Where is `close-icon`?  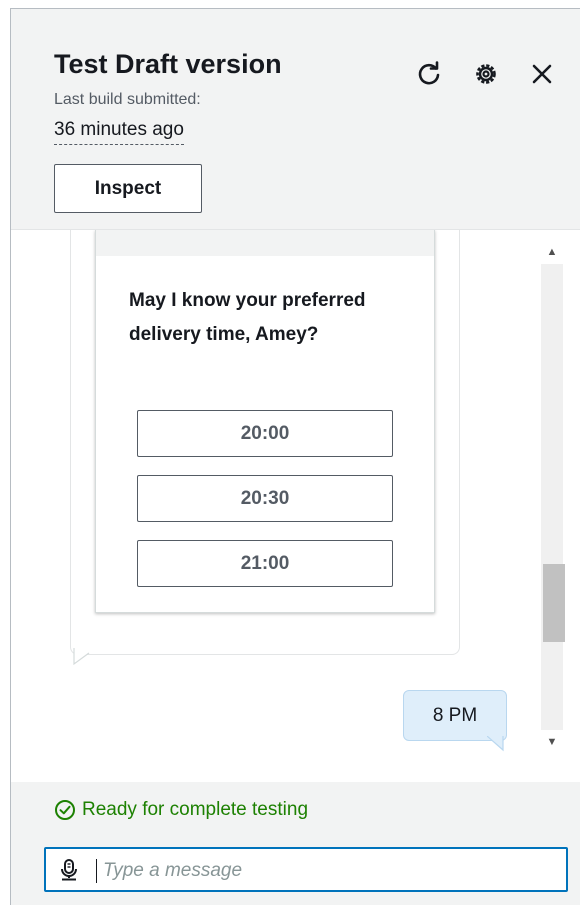
close-icon is located at coordinates (542, 74).